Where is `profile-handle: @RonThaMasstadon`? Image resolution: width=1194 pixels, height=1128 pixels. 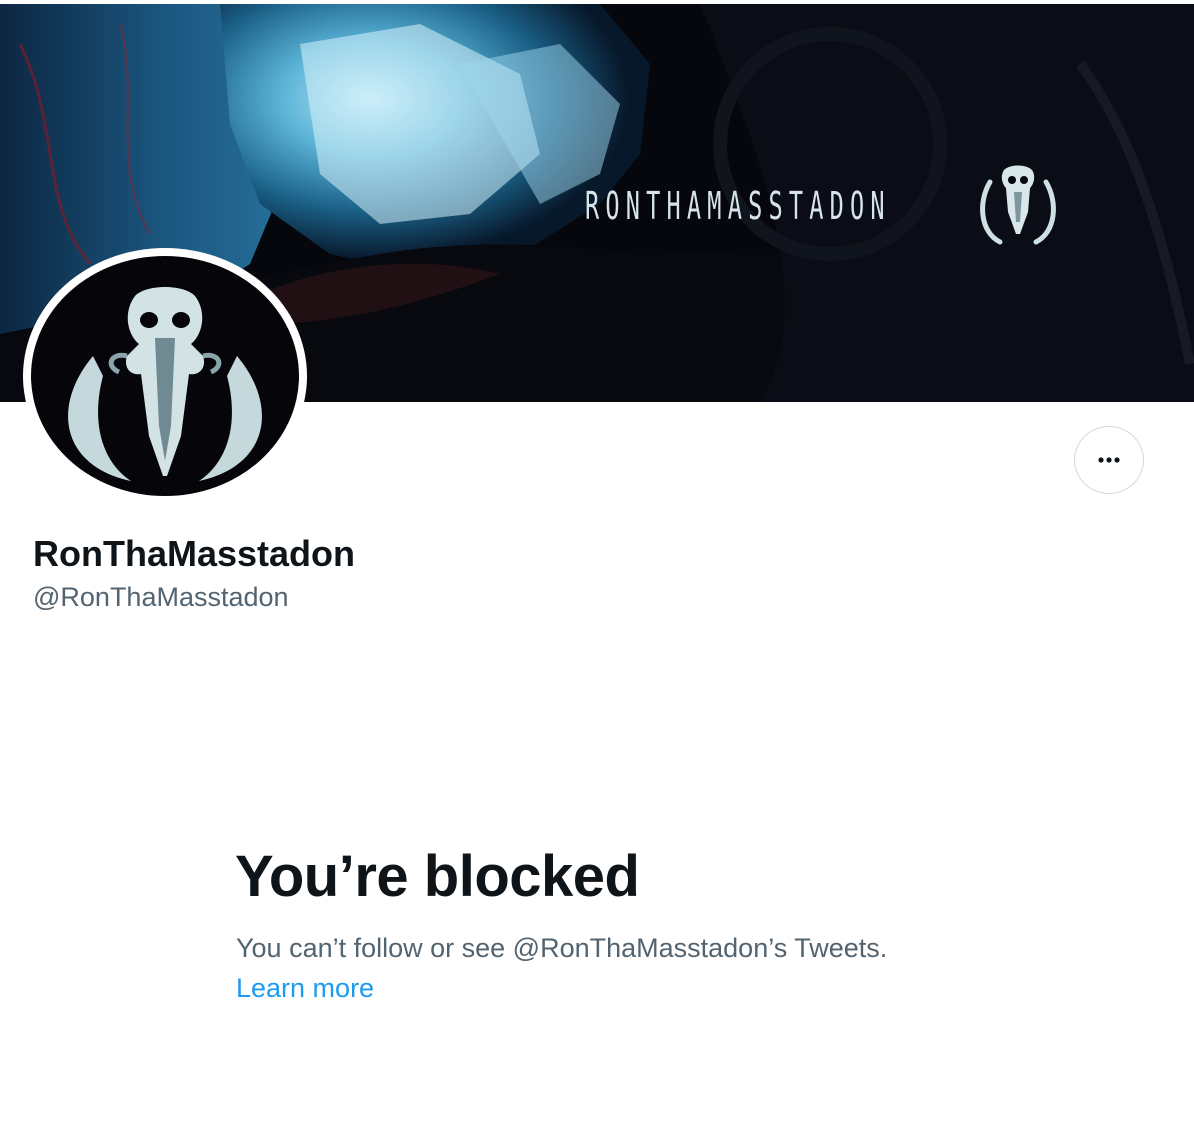
profile-handle: @RonThaMasstadon is located at coordinates (161, 597).